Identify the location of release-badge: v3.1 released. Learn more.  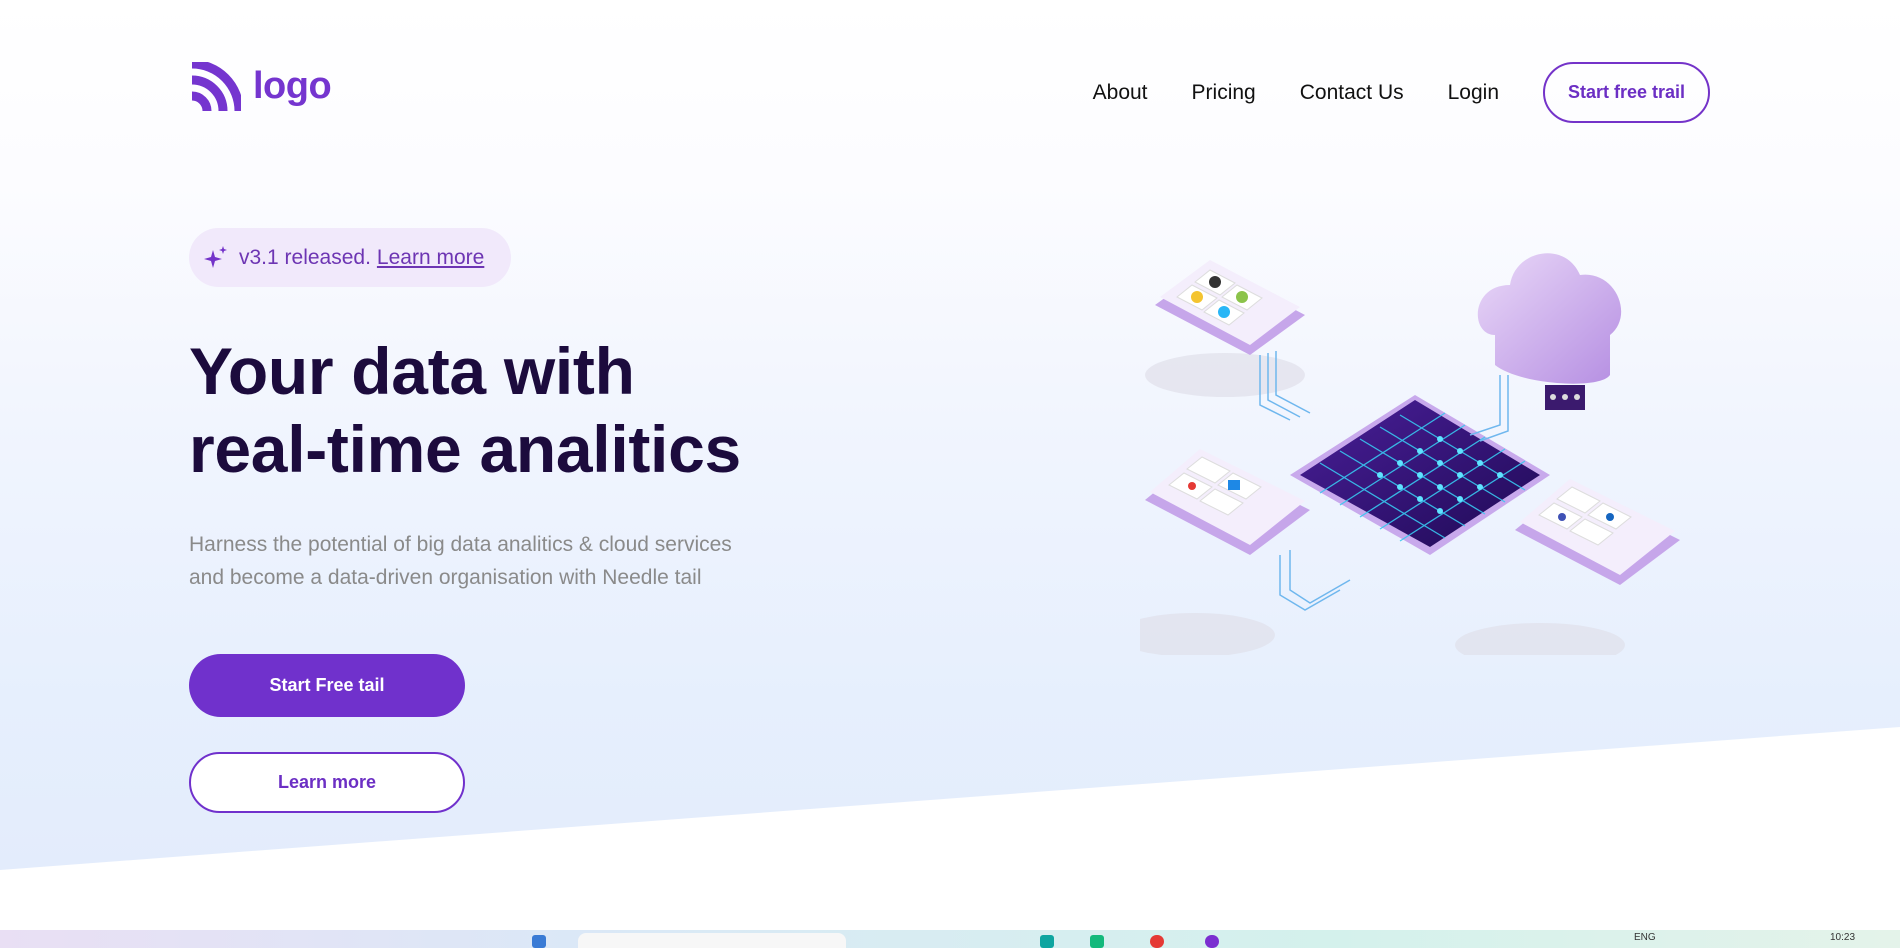
(350, 257).